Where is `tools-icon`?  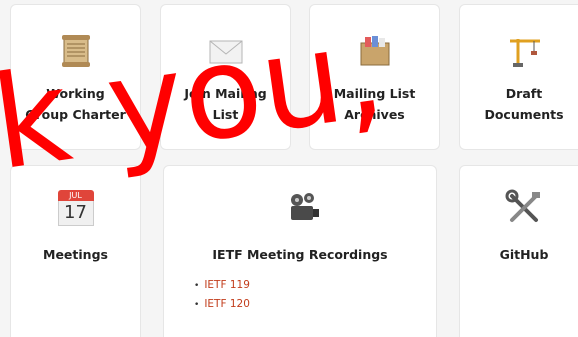 tools-icon is located at coordinates (522, 205).